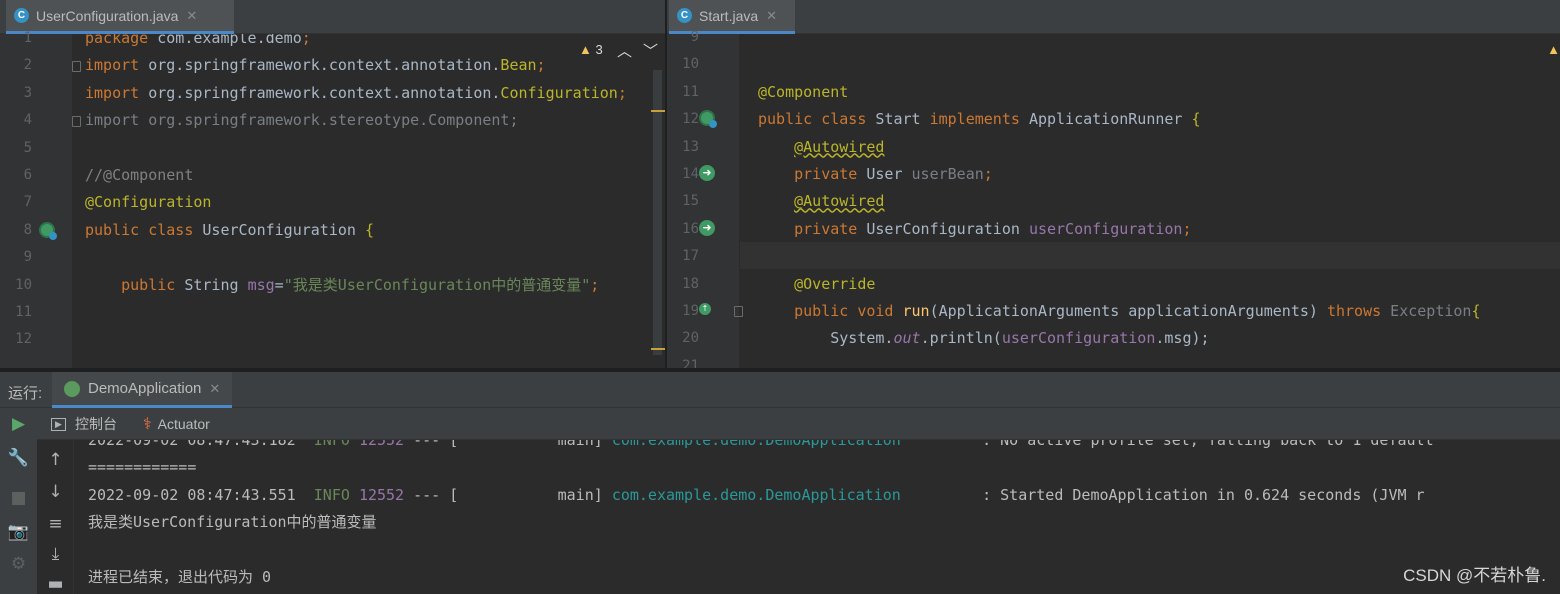 The image size is (1560, 594). I want to click on code-line: @Configuration, so click(148, 202).